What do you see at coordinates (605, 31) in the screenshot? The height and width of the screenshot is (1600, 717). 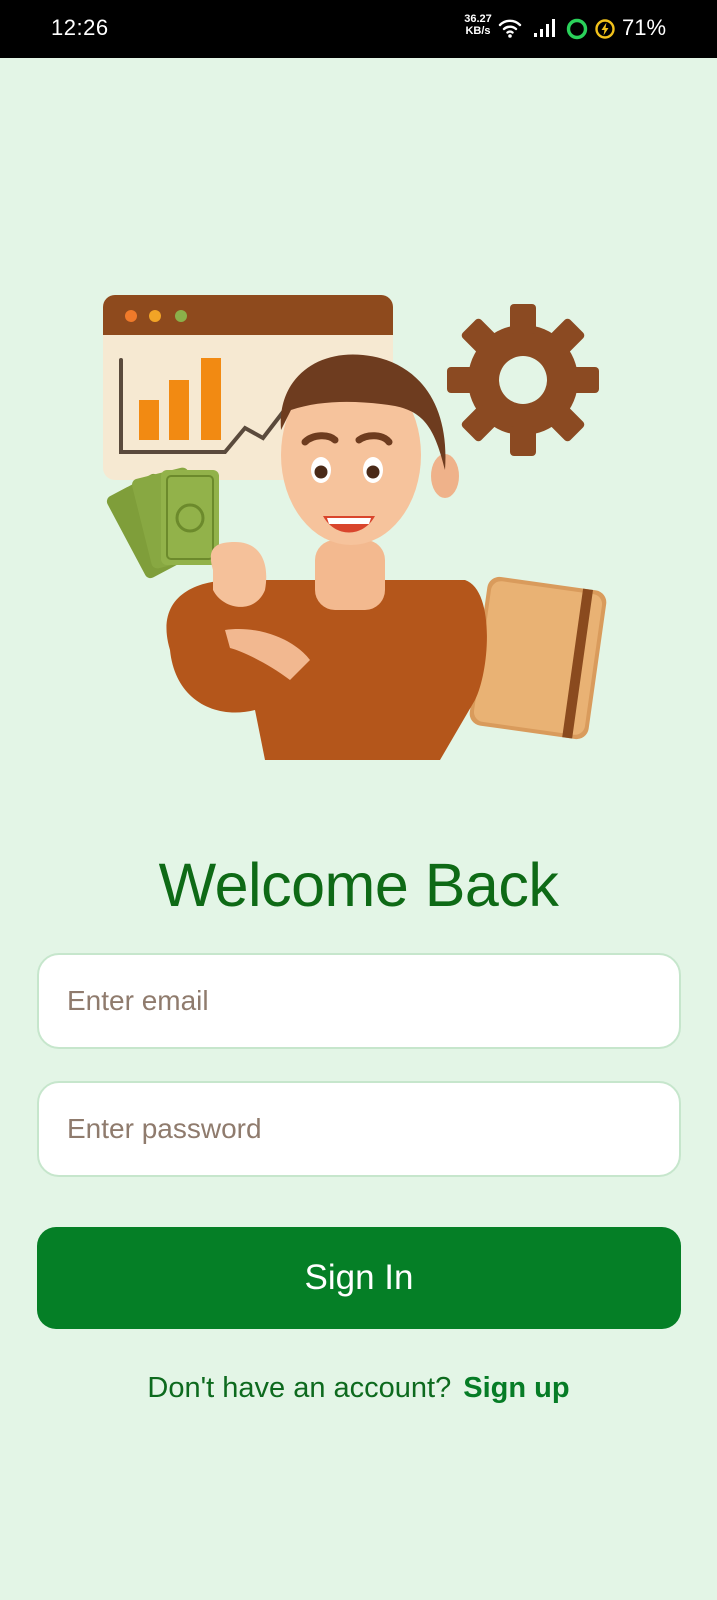 I see `battery-saver-icon` at bounding box center [605, 31].